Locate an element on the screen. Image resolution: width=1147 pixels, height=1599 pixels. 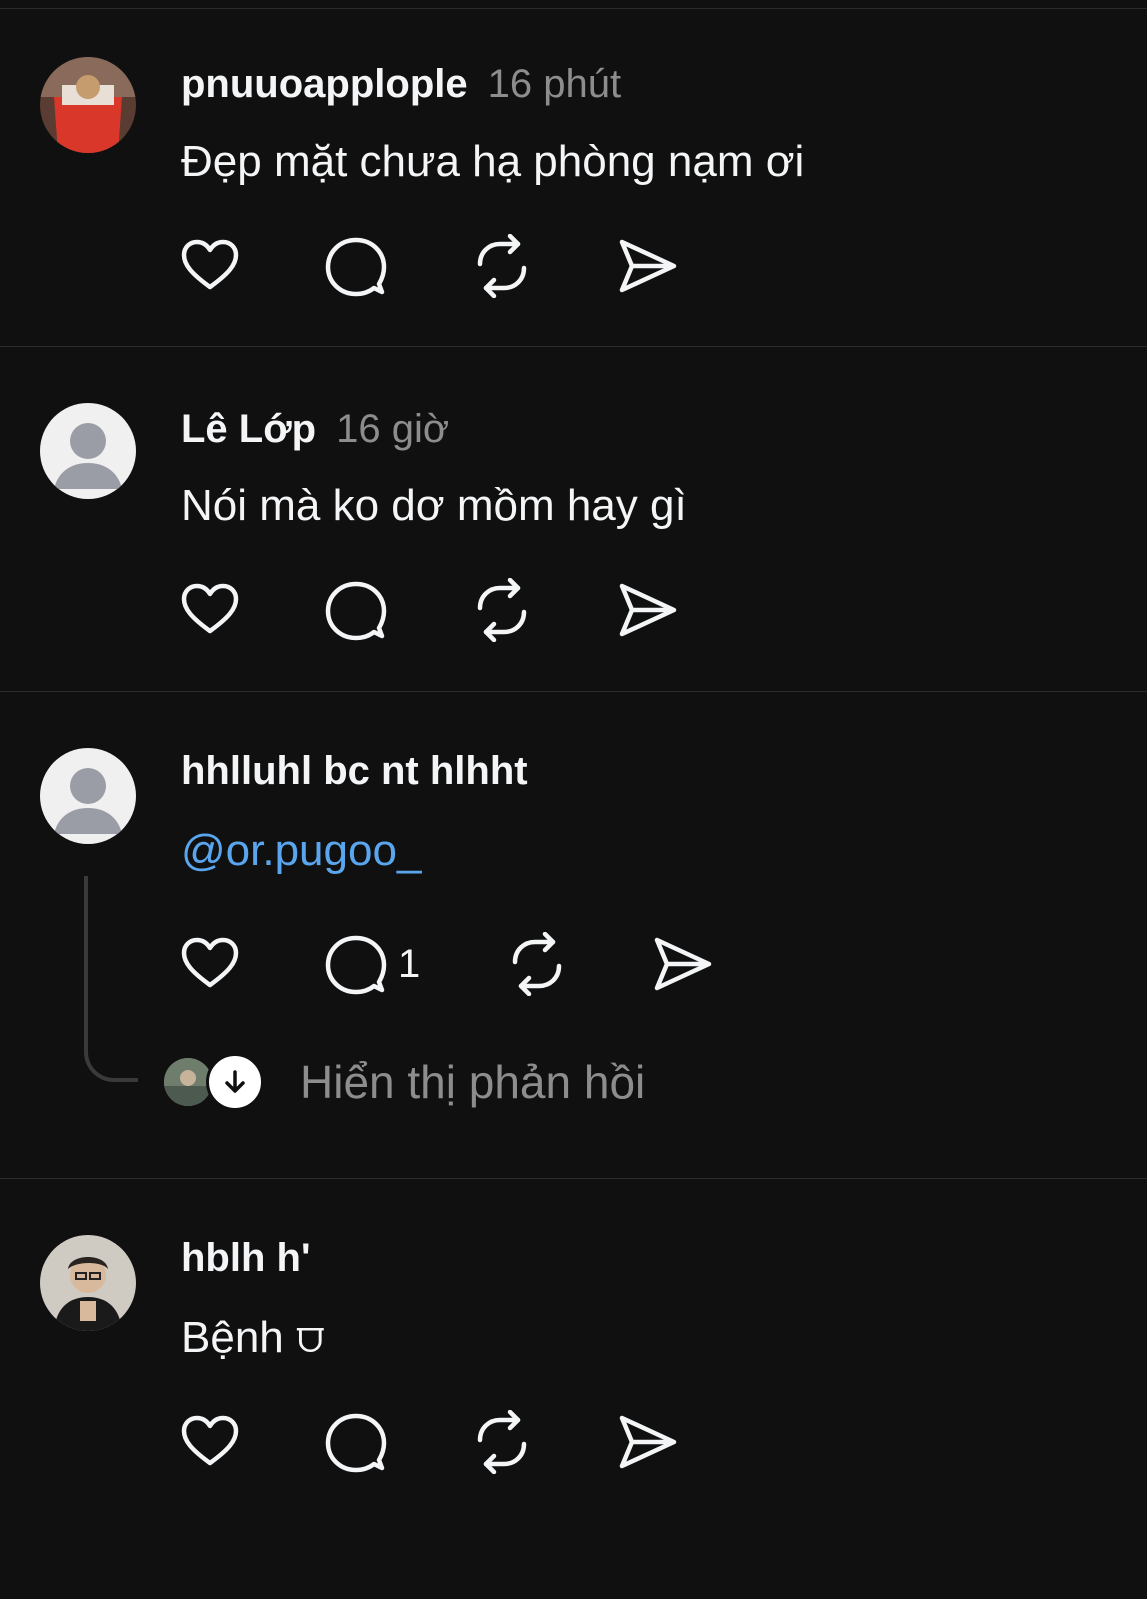
username-line: Lê Lớp 16 giờ is located at coordinates (315, 429).